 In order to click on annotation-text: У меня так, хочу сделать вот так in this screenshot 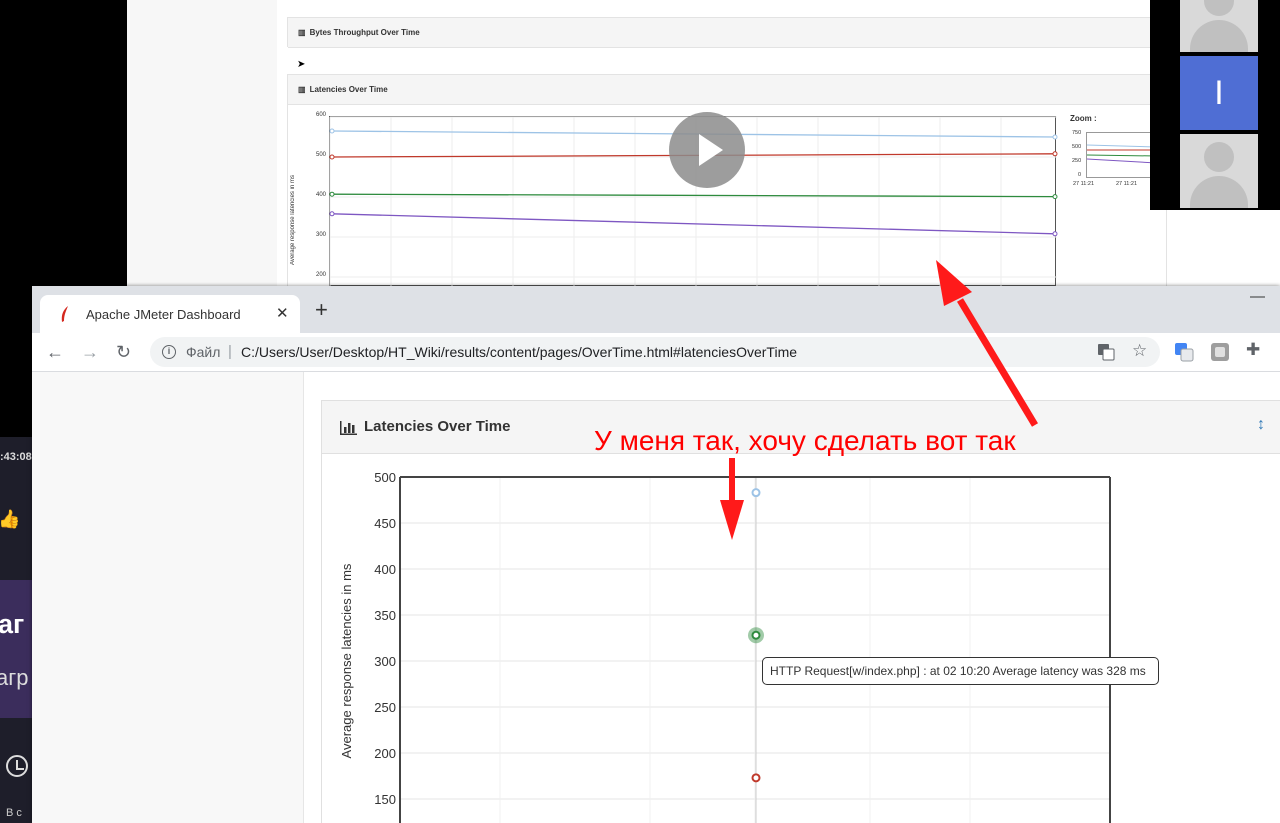, I will do `click(805, 440)`.